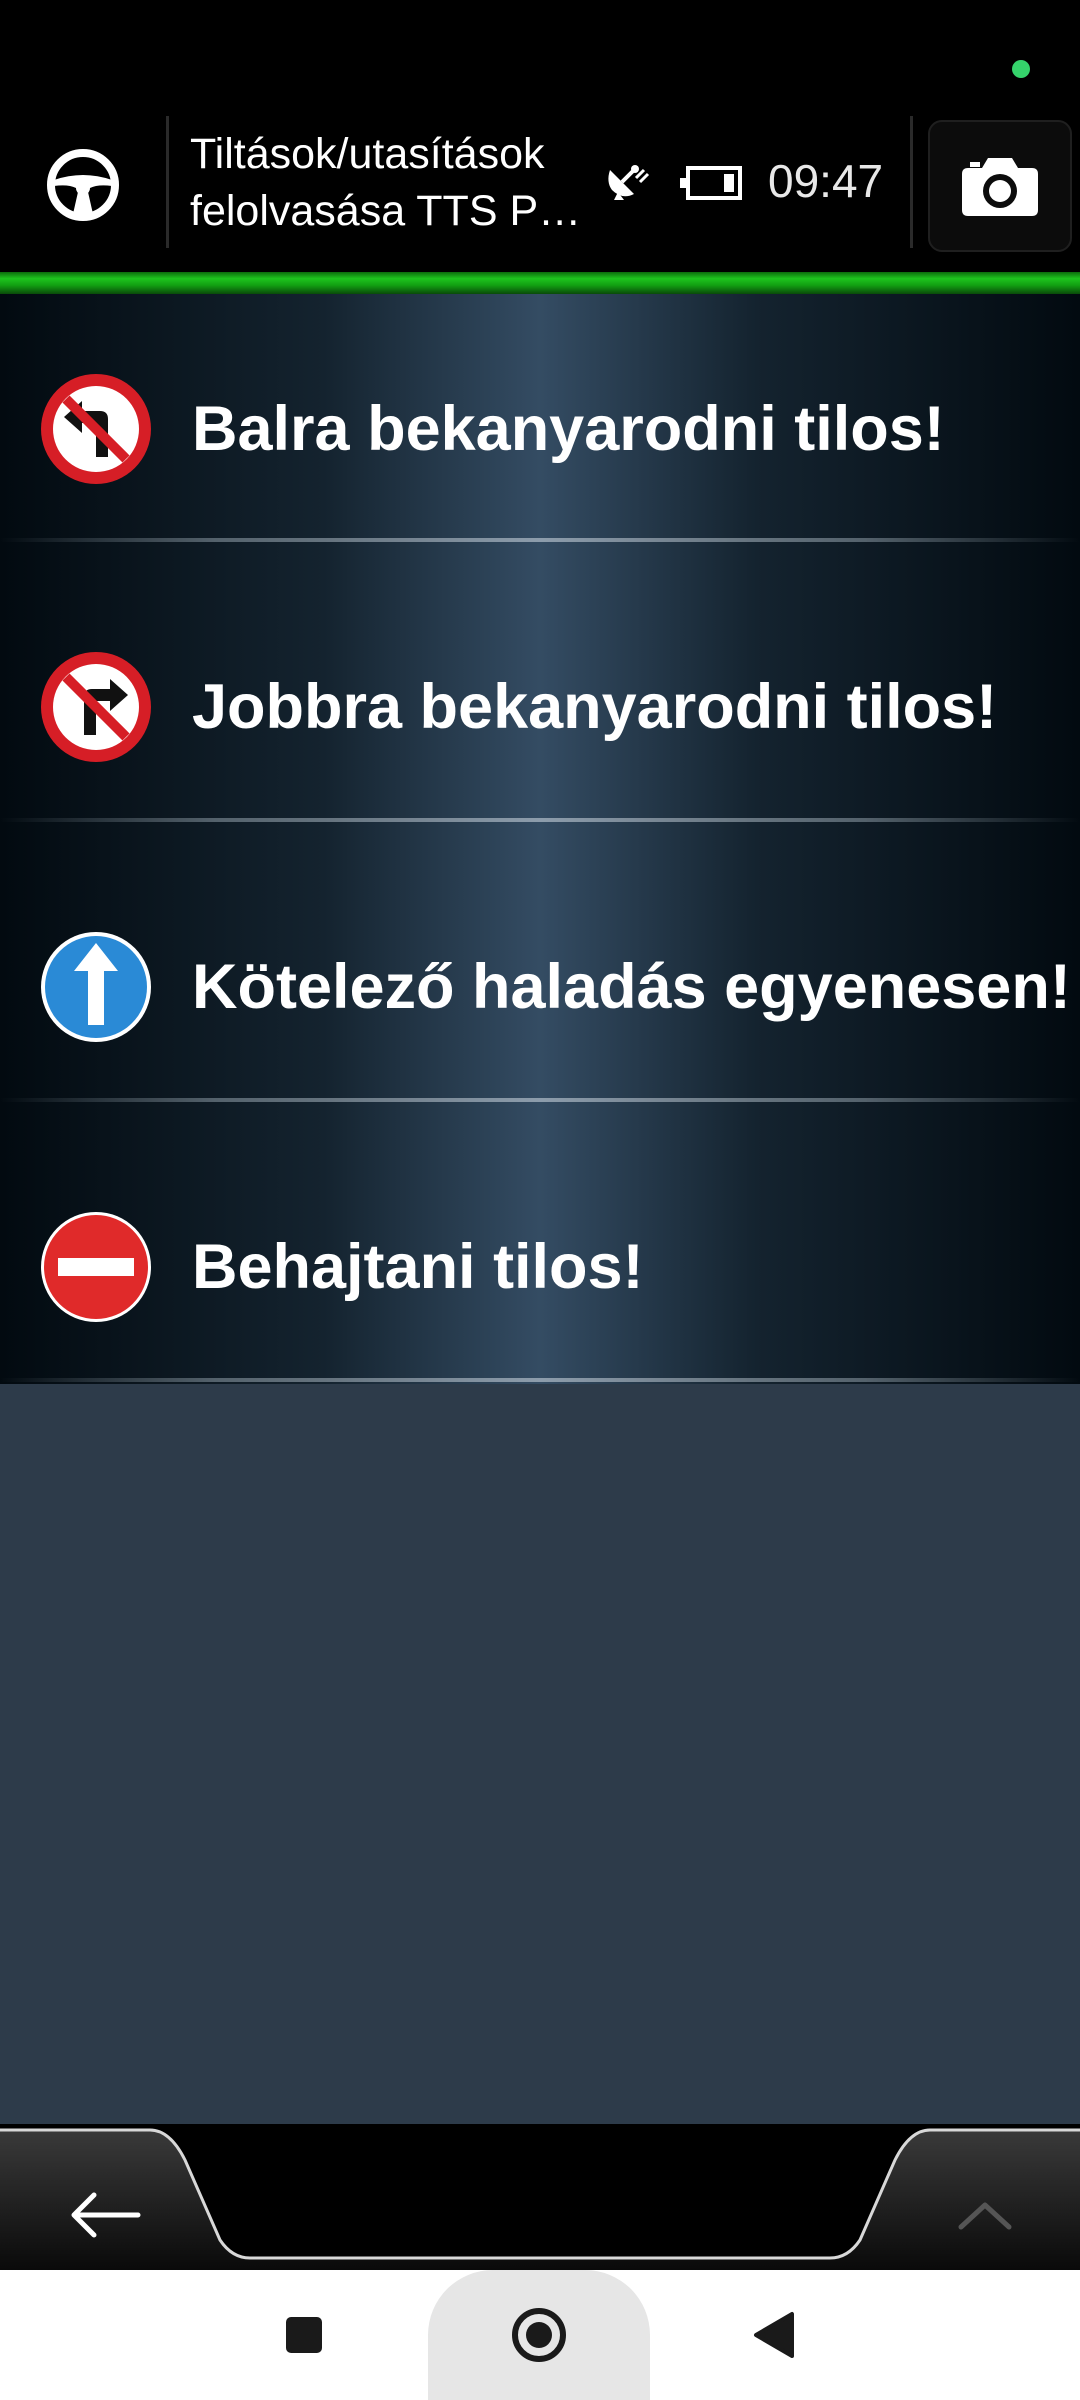 This screenshot has height=2400, width=1080. I want to click on list-item: Kötelező haladás egyenesen!, so click(540, 987).